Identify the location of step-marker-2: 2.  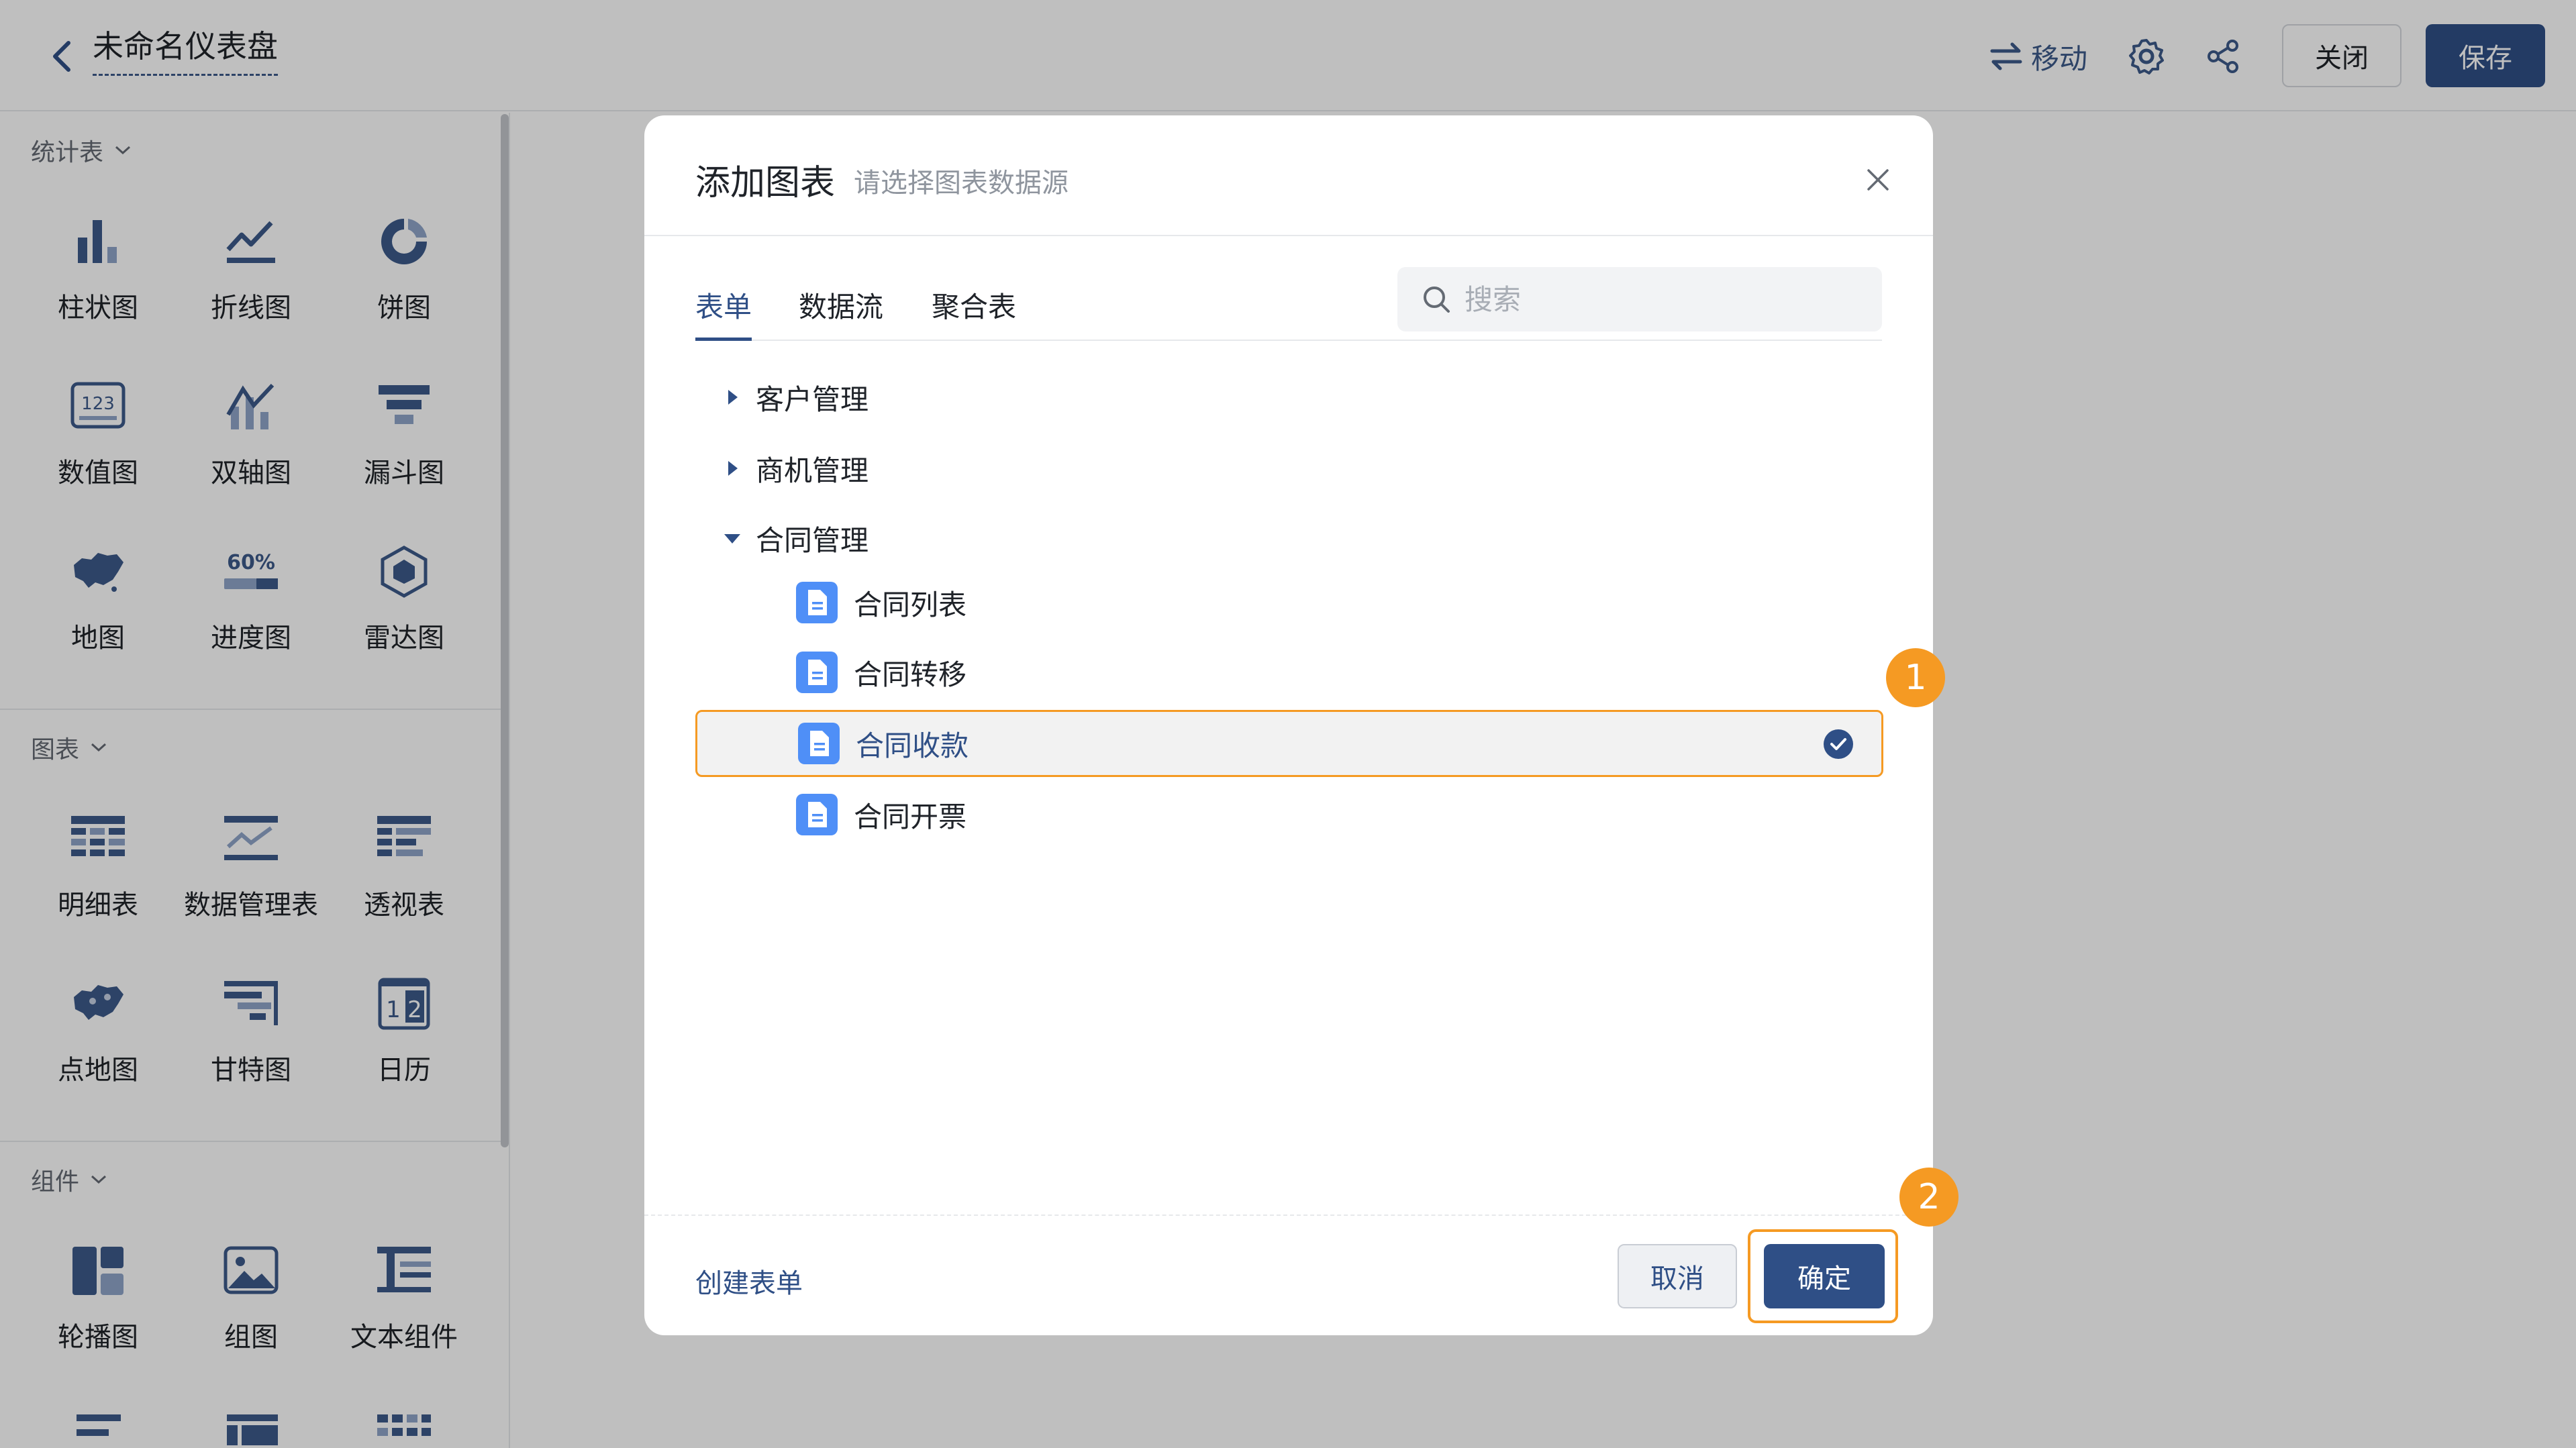
(1929, 1197).